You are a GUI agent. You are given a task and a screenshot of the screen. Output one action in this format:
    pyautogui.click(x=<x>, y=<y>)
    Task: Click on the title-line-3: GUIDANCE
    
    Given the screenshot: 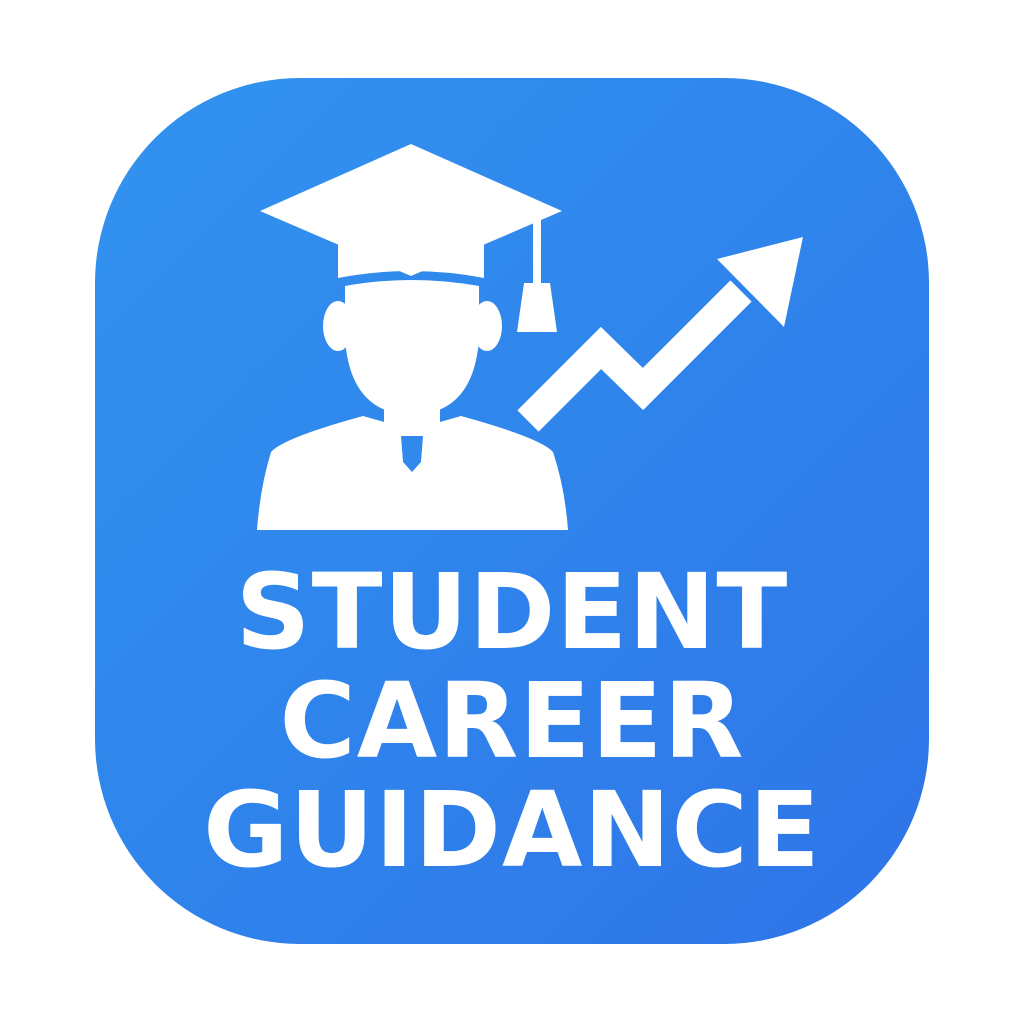 What is the action you would take?
    pyautogui.click(x=512, y=830)
    